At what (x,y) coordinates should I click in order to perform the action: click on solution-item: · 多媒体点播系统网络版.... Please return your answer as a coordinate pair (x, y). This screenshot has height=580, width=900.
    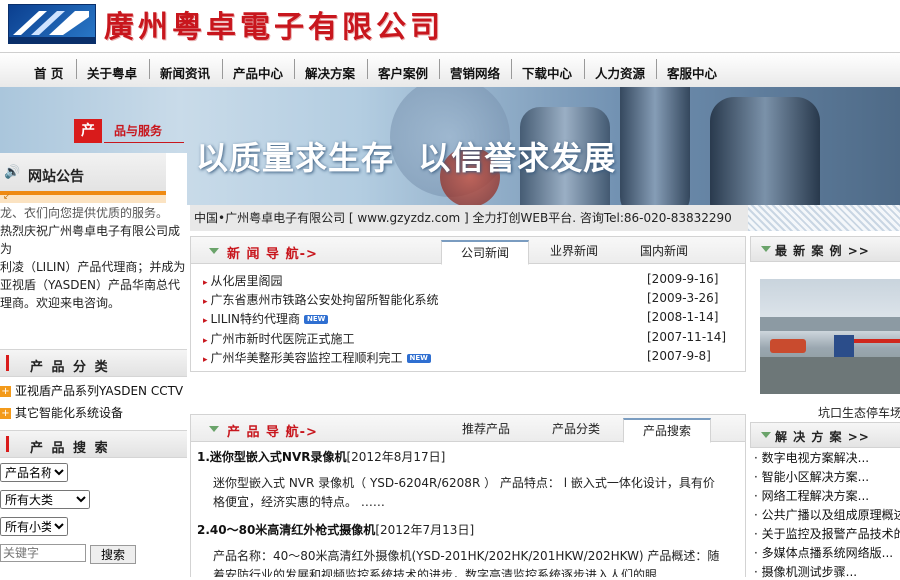
    Looking at the image, I should click on (823, 552).